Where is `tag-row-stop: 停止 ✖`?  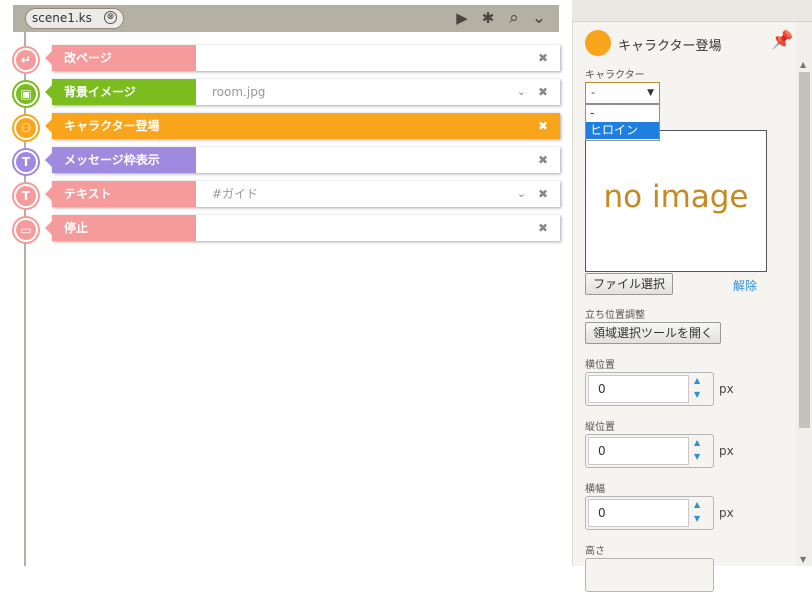
tag-row-stop: 停止 ✖ is located at coordinates (302, 228).